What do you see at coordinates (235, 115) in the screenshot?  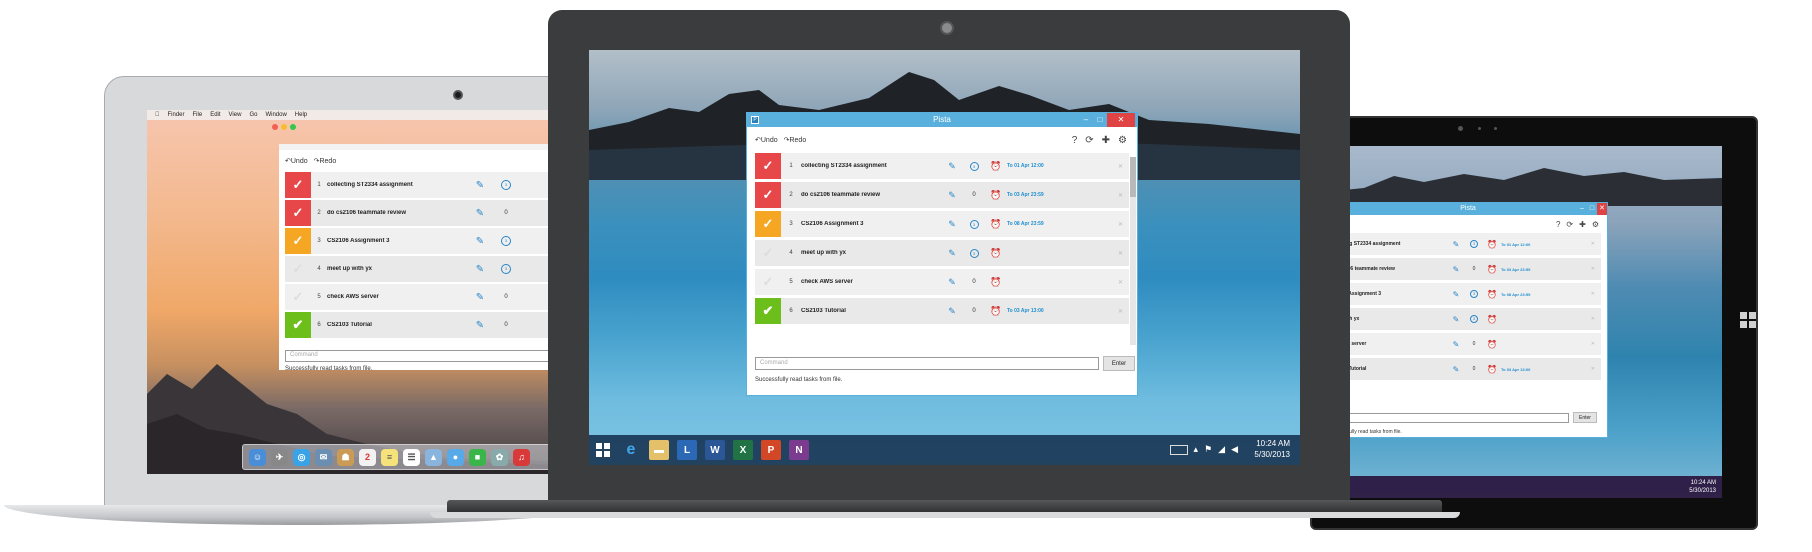 I see `menubar-item: View` at bounding box center [235, 115].